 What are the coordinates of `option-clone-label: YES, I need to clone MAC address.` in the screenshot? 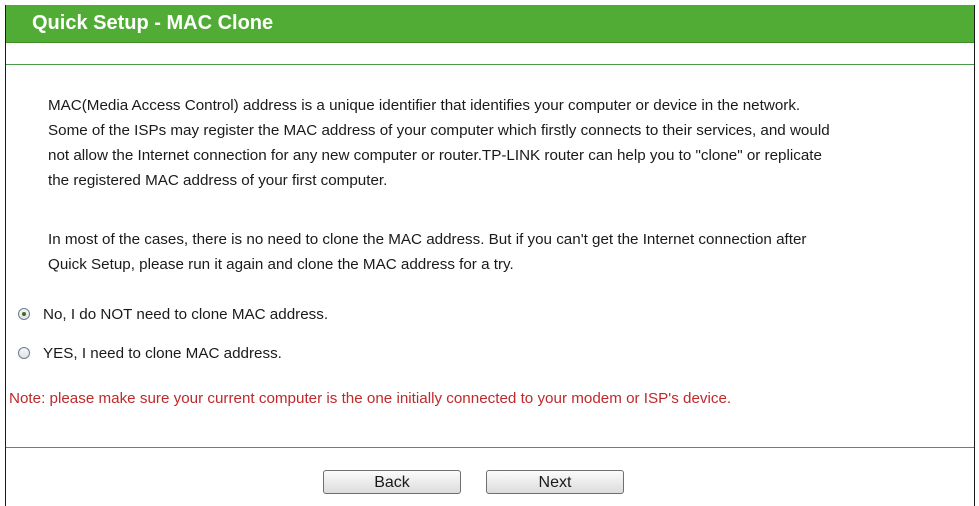 It's located at (162, 353).